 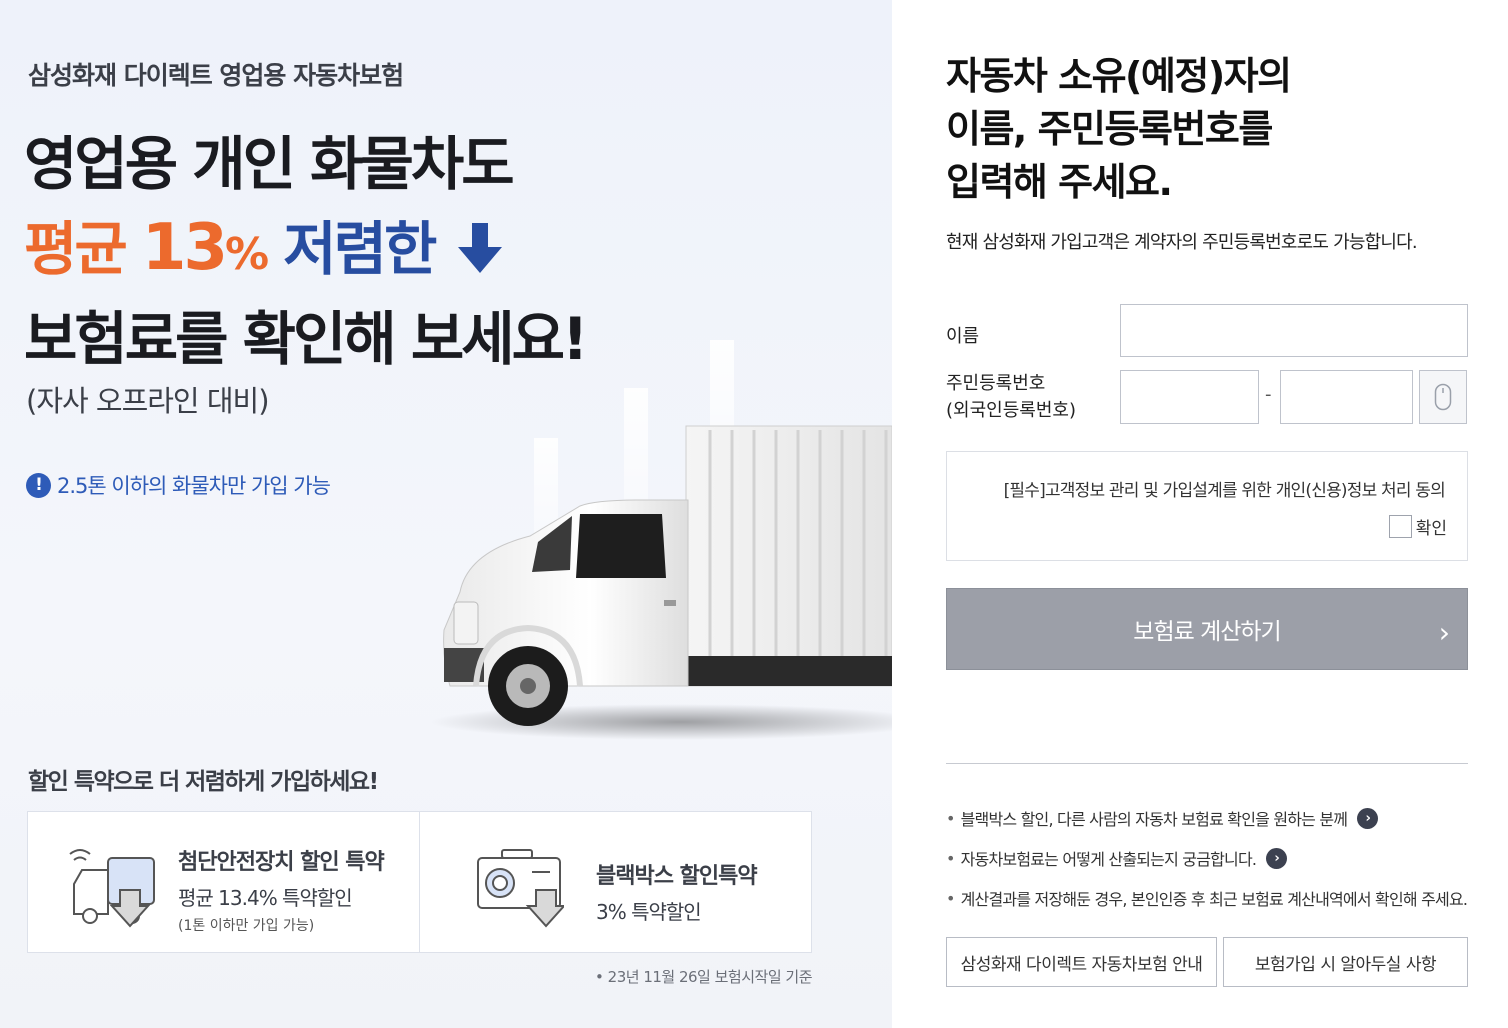 I want to click on headline-percent-sign: %, so click(x=246, y=254).